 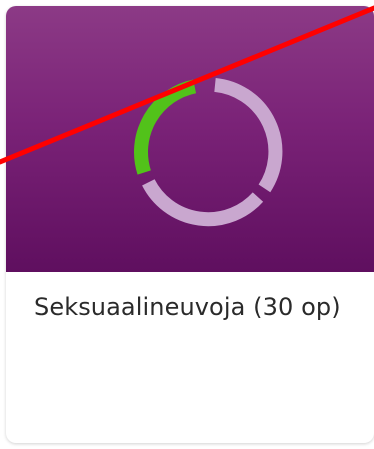 What do you see at coordinates (203, 203) in the screenshot?
I see `progress-track-segment-bottom` at bounding box center [203, 203].